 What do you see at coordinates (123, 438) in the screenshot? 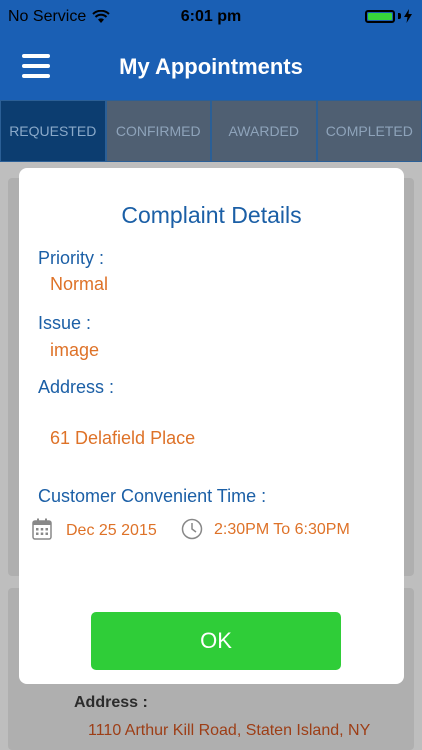
I see `address-value: 61 Delafield Place` at bounding box center [123, 438].